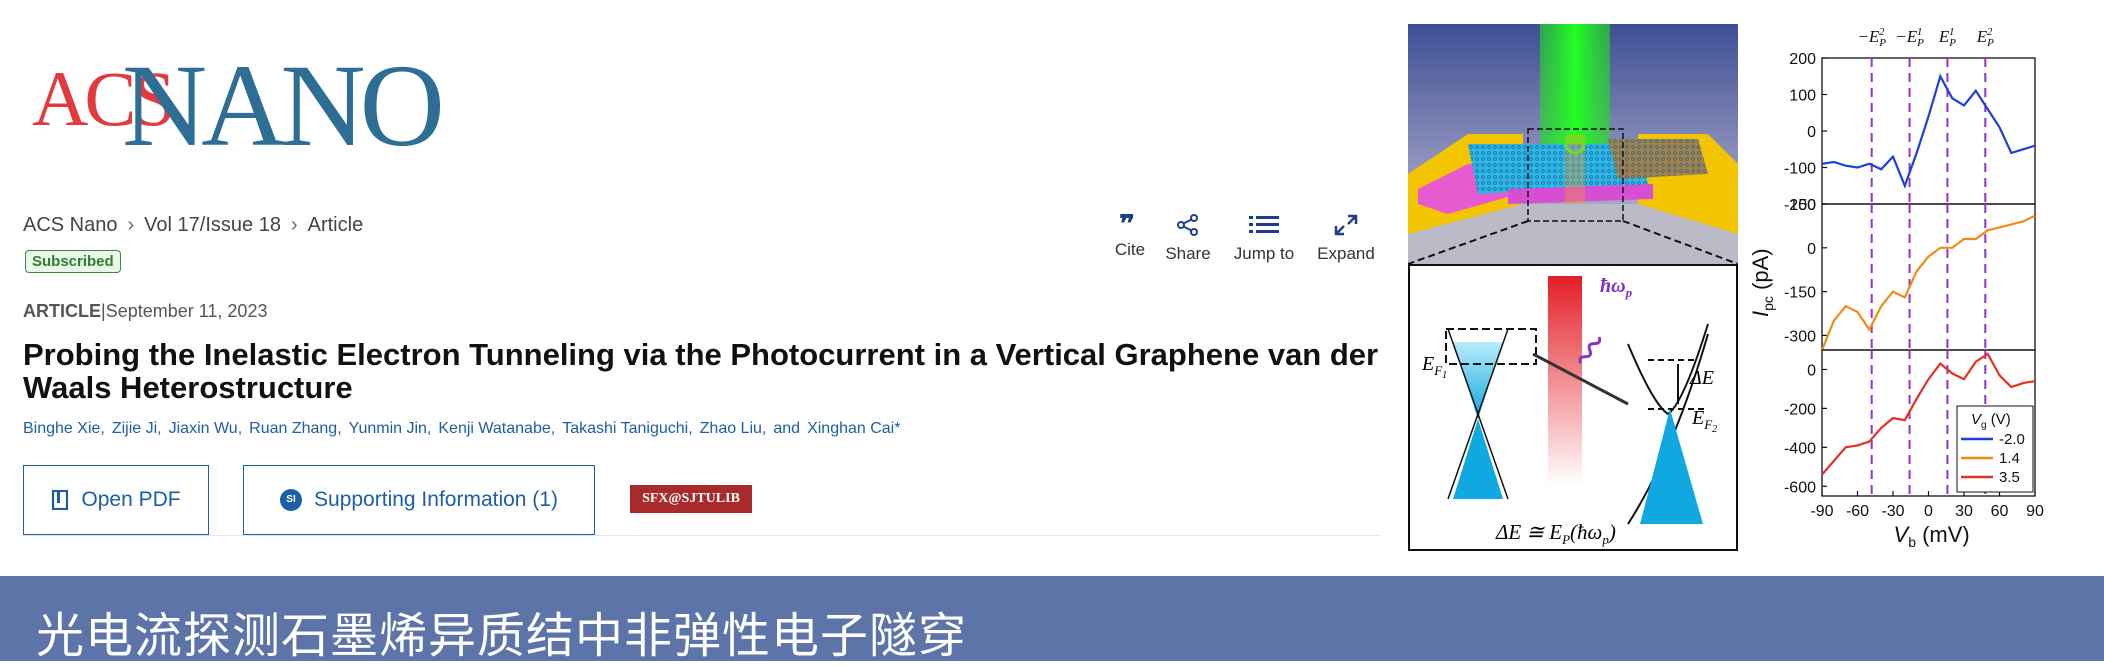  Describe the element at coordinates (853, 429) in the screenshot. I see `author-link: Xinghan Cai*` at that location.